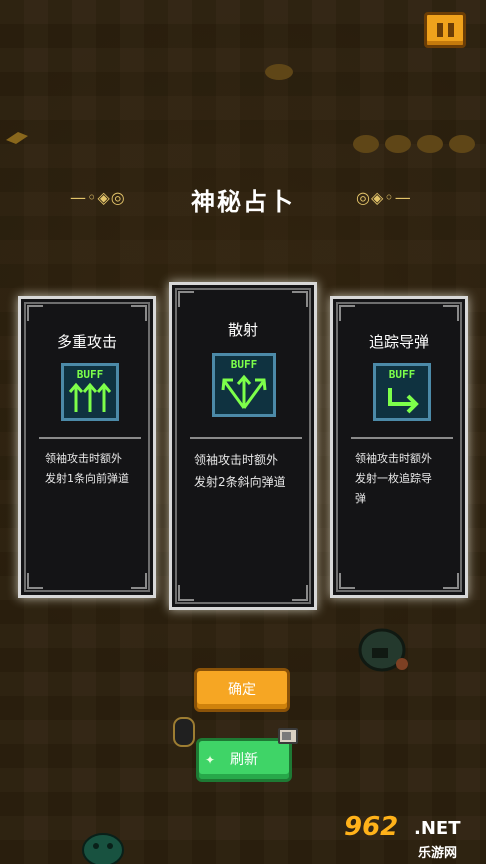 Image resolution: width=486 pixels, height=864 pixels. I want to click on title-row: —◦◈◎ 神秘占卜 ◎◈◦—, so click(243, 200).